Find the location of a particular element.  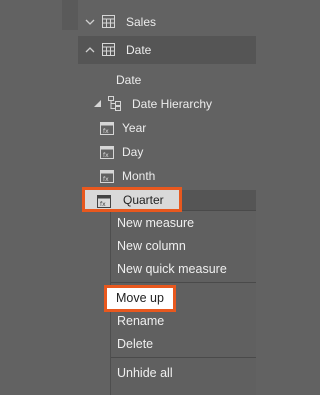

field-date-hierarchy: Date Hierarchy is located at coordinates (167, 104).